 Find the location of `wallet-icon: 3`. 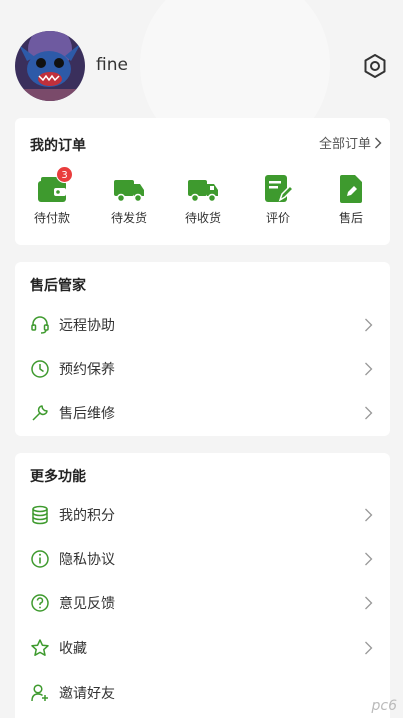

wallet-icon: 3 is located at coordinates (55, 185).